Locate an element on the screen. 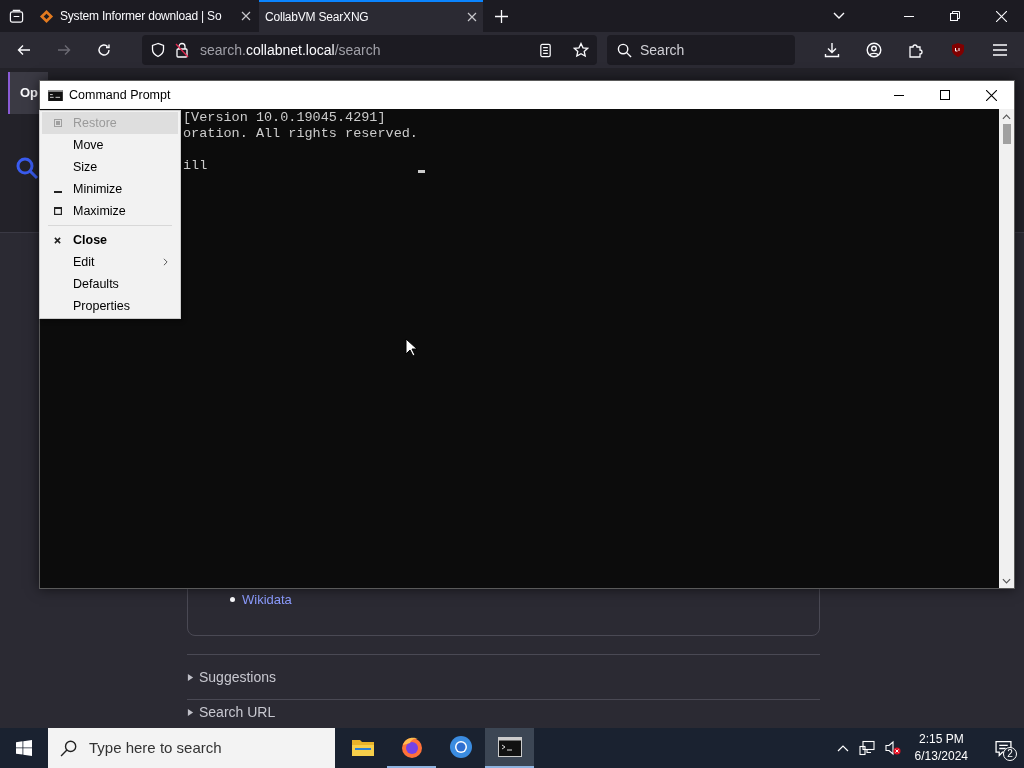 The width and height of the screenshot is (1024, 768). wikidata-link: Wikidata is located at coordinates (267, 599).